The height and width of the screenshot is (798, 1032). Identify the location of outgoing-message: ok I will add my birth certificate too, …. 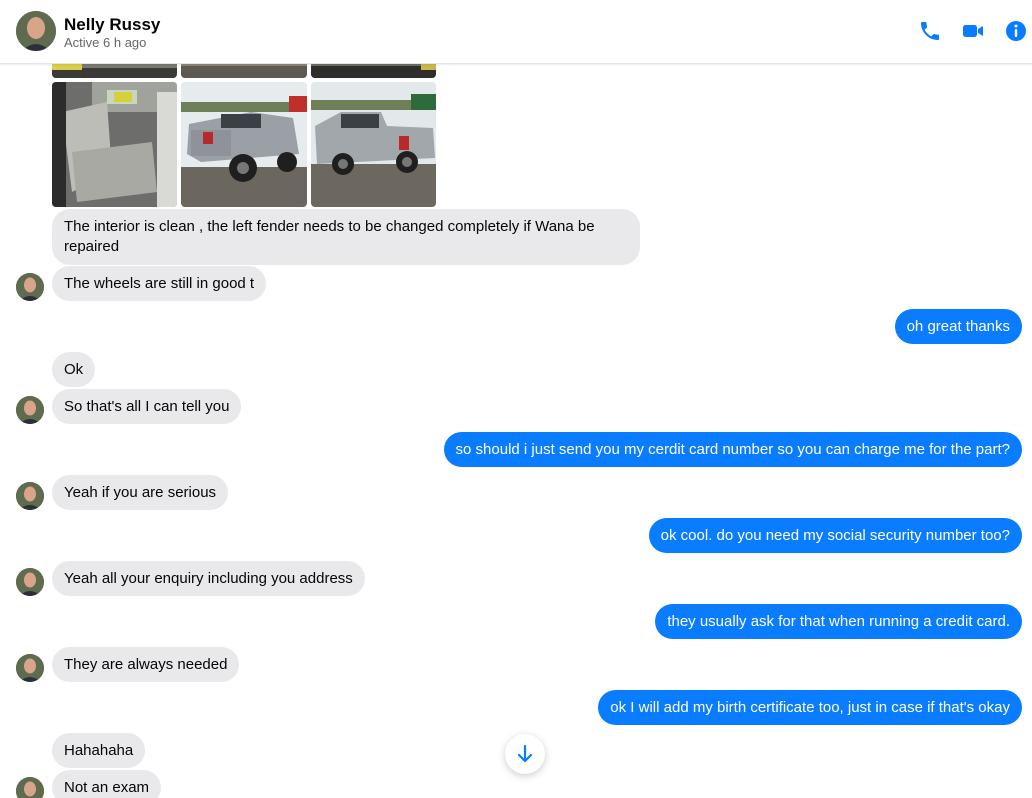
(810, 707).